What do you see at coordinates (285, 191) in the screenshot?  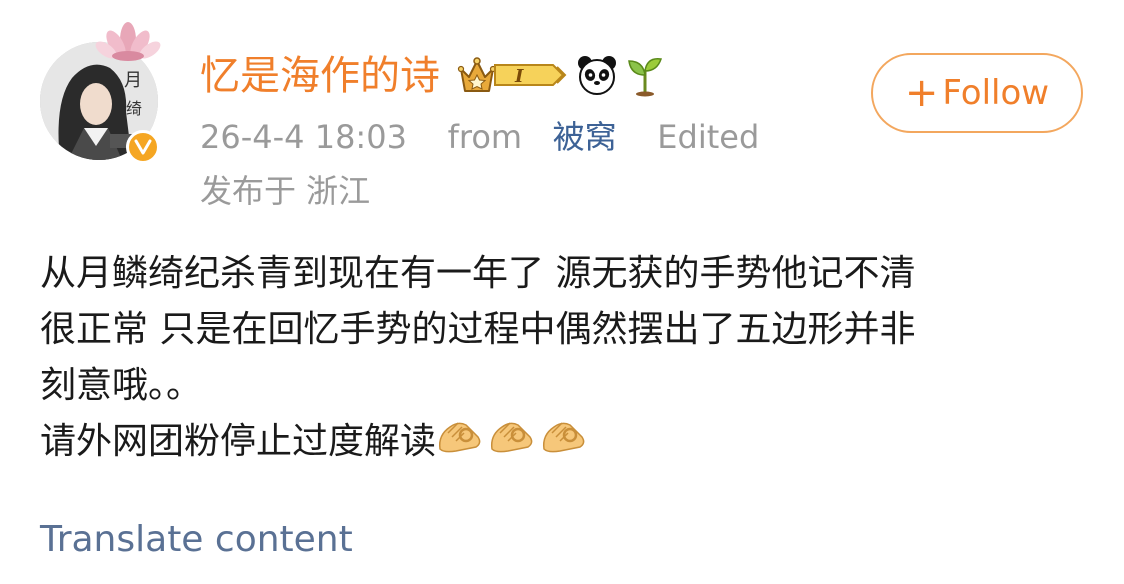 I see `post-location: 发布于 浙江` at bounding box center [285, 191].